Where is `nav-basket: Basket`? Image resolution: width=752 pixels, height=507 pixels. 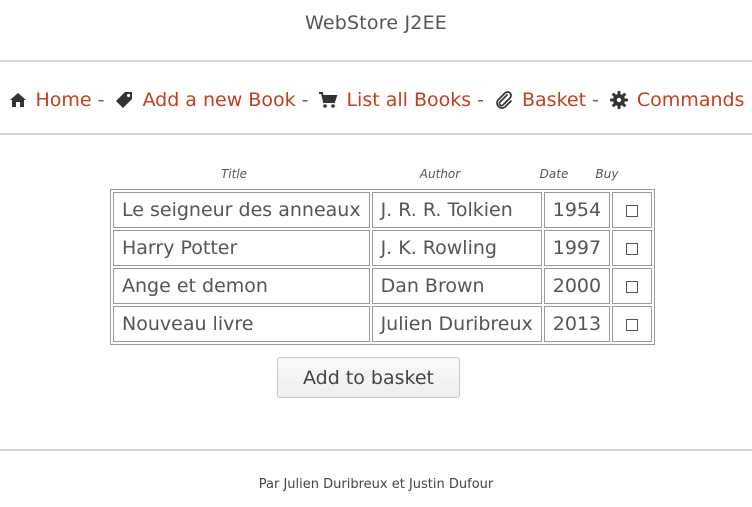
nav-basket: Basket is located at coordinates (540, 100).